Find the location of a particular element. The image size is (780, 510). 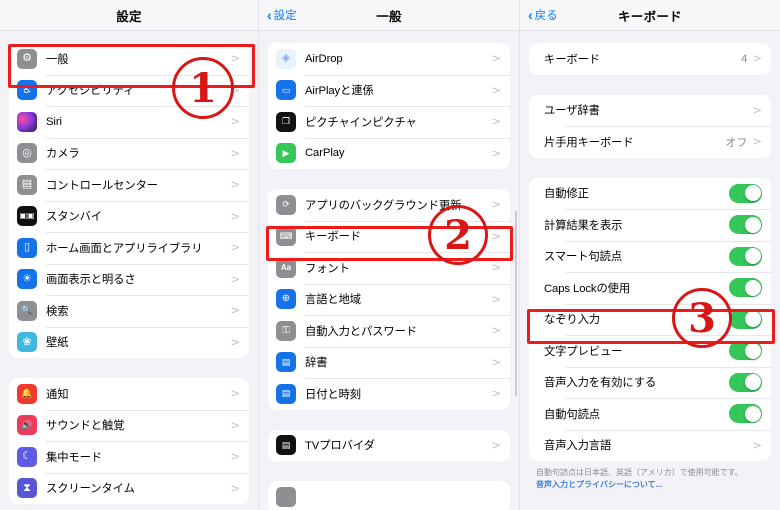

list-item-home-screen: ▯ ホーム画面とアプリライブラリ > is located at coordinates (129, 248).